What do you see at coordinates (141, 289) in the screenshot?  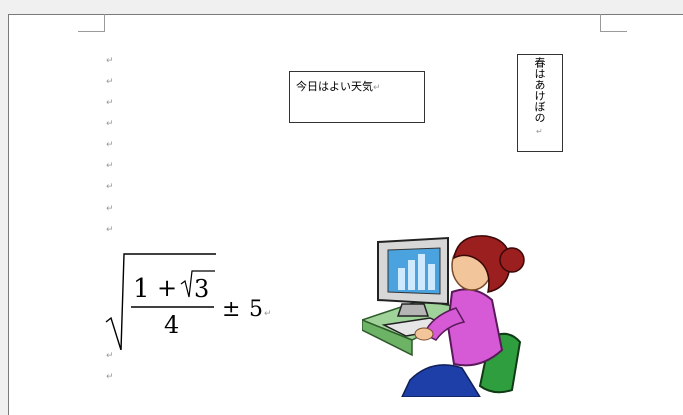 I see `equation-one: 1` at bounding box center [141, 289].